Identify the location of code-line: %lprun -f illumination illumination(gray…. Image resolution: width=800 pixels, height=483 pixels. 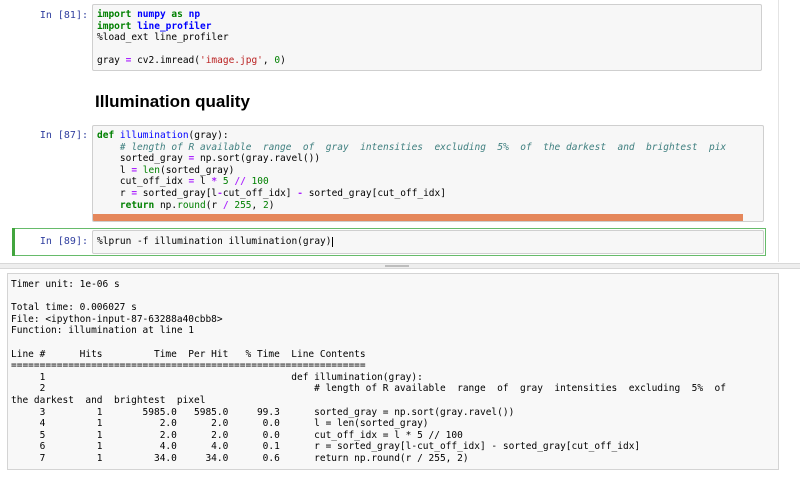
(214, 241).